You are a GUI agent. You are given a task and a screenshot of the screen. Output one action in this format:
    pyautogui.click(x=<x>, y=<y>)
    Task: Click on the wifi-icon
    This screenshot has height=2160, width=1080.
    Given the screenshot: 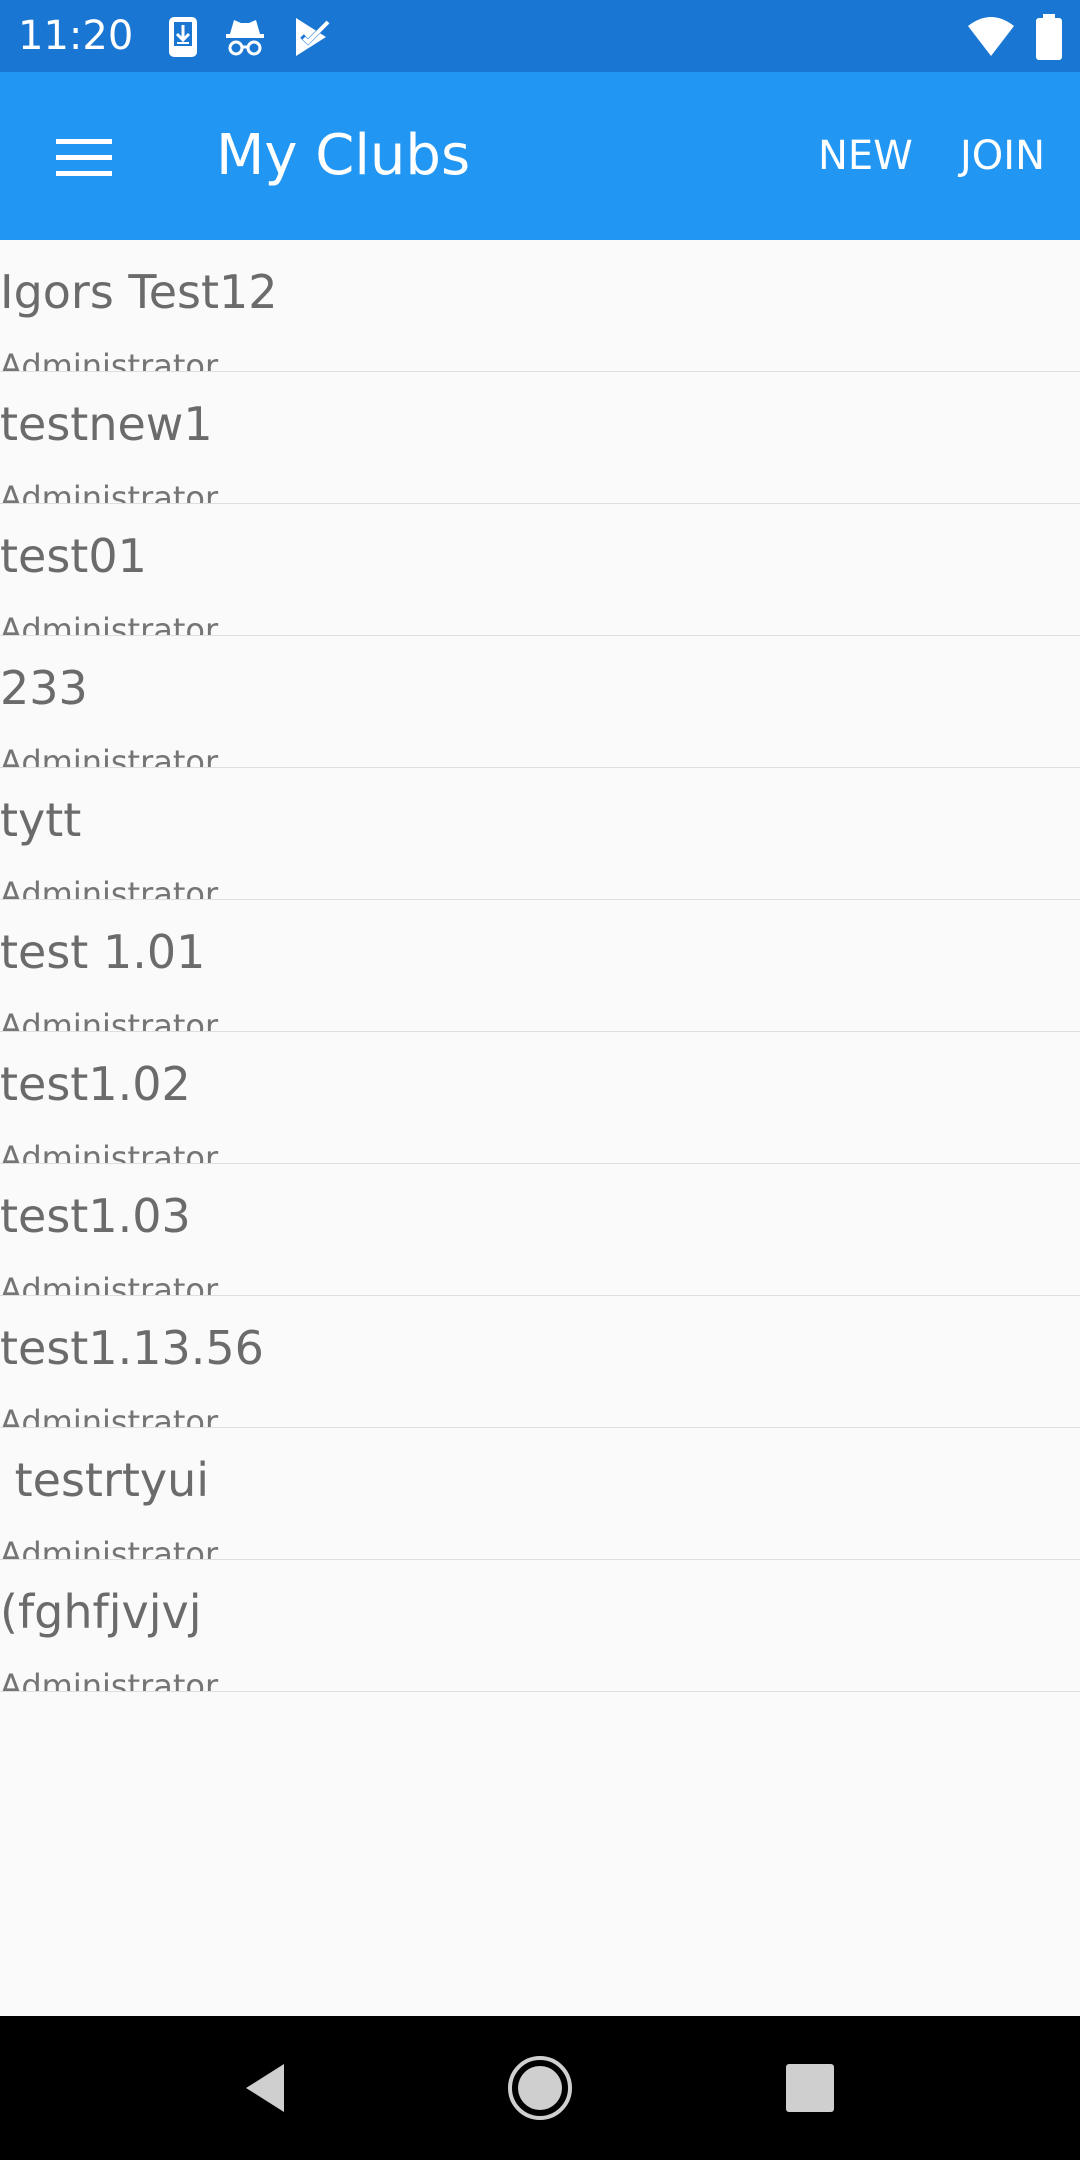 What is the action you would take?
    pyautogui.click(x=991, y=36)
    